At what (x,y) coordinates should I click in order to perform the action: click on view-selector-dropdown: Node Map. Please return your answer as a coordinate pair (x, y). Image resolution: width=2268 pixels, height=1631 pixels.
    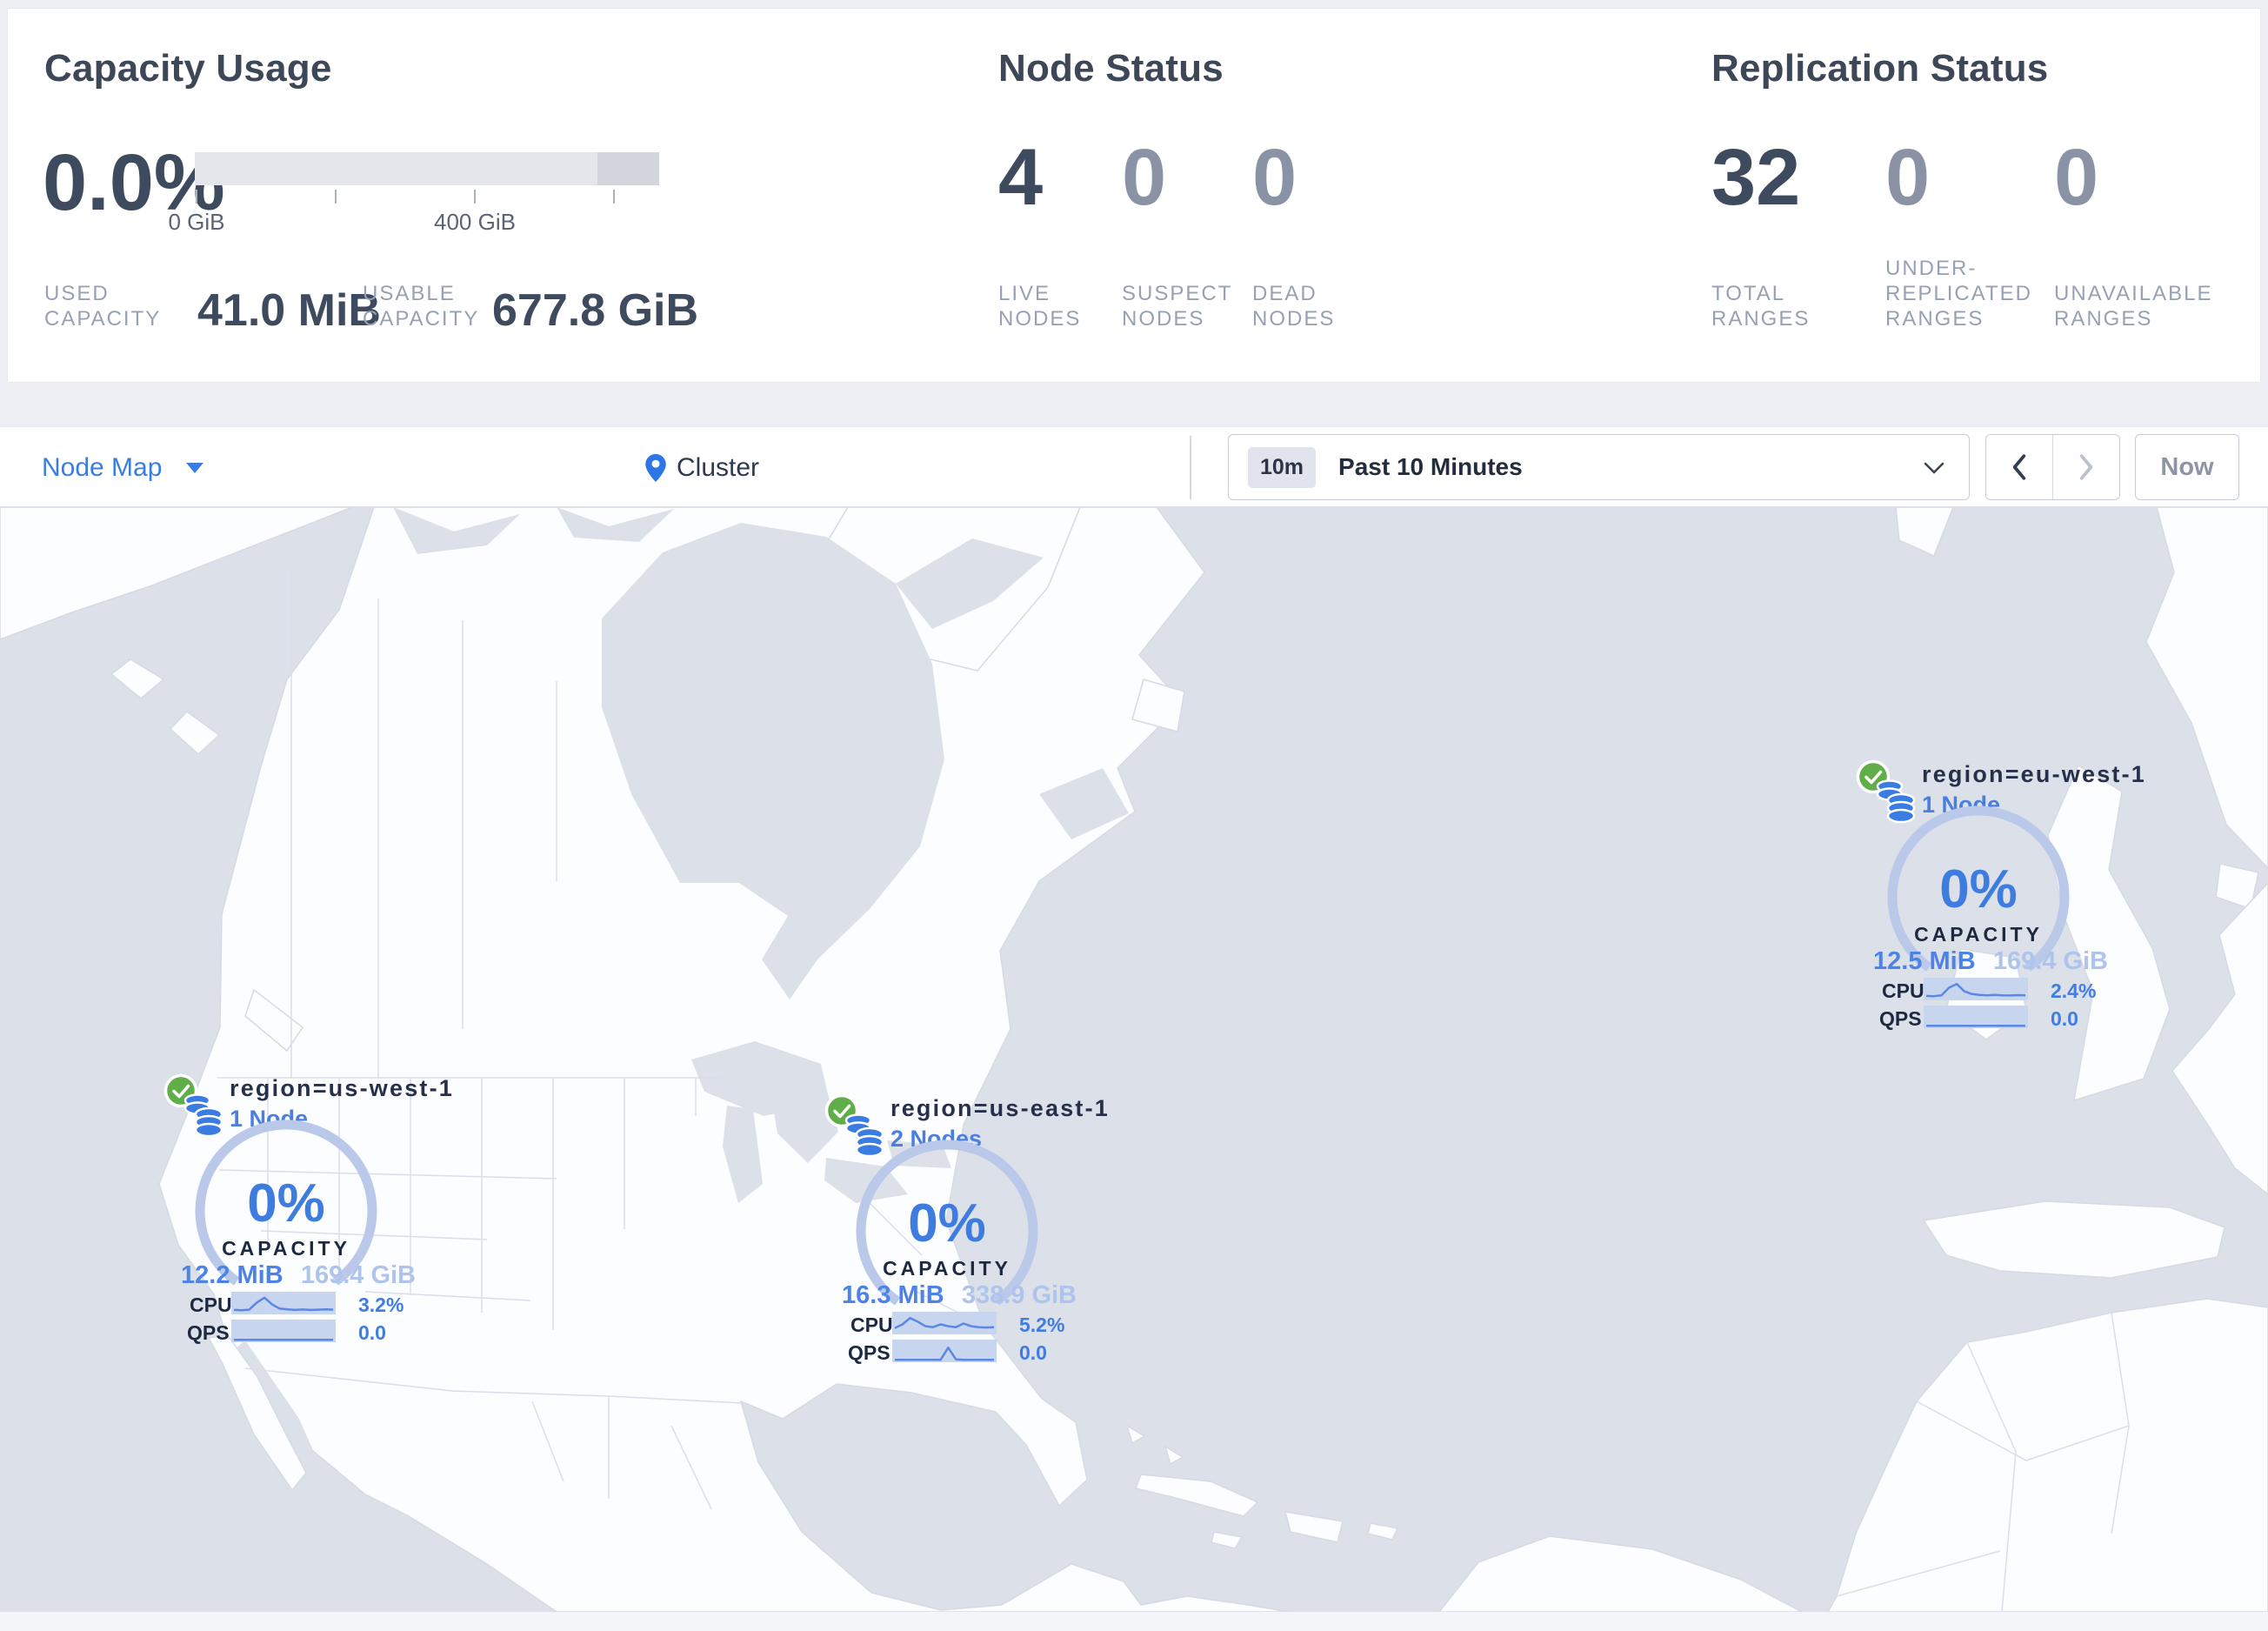
    Looking at the image, I should click on (123, 468).